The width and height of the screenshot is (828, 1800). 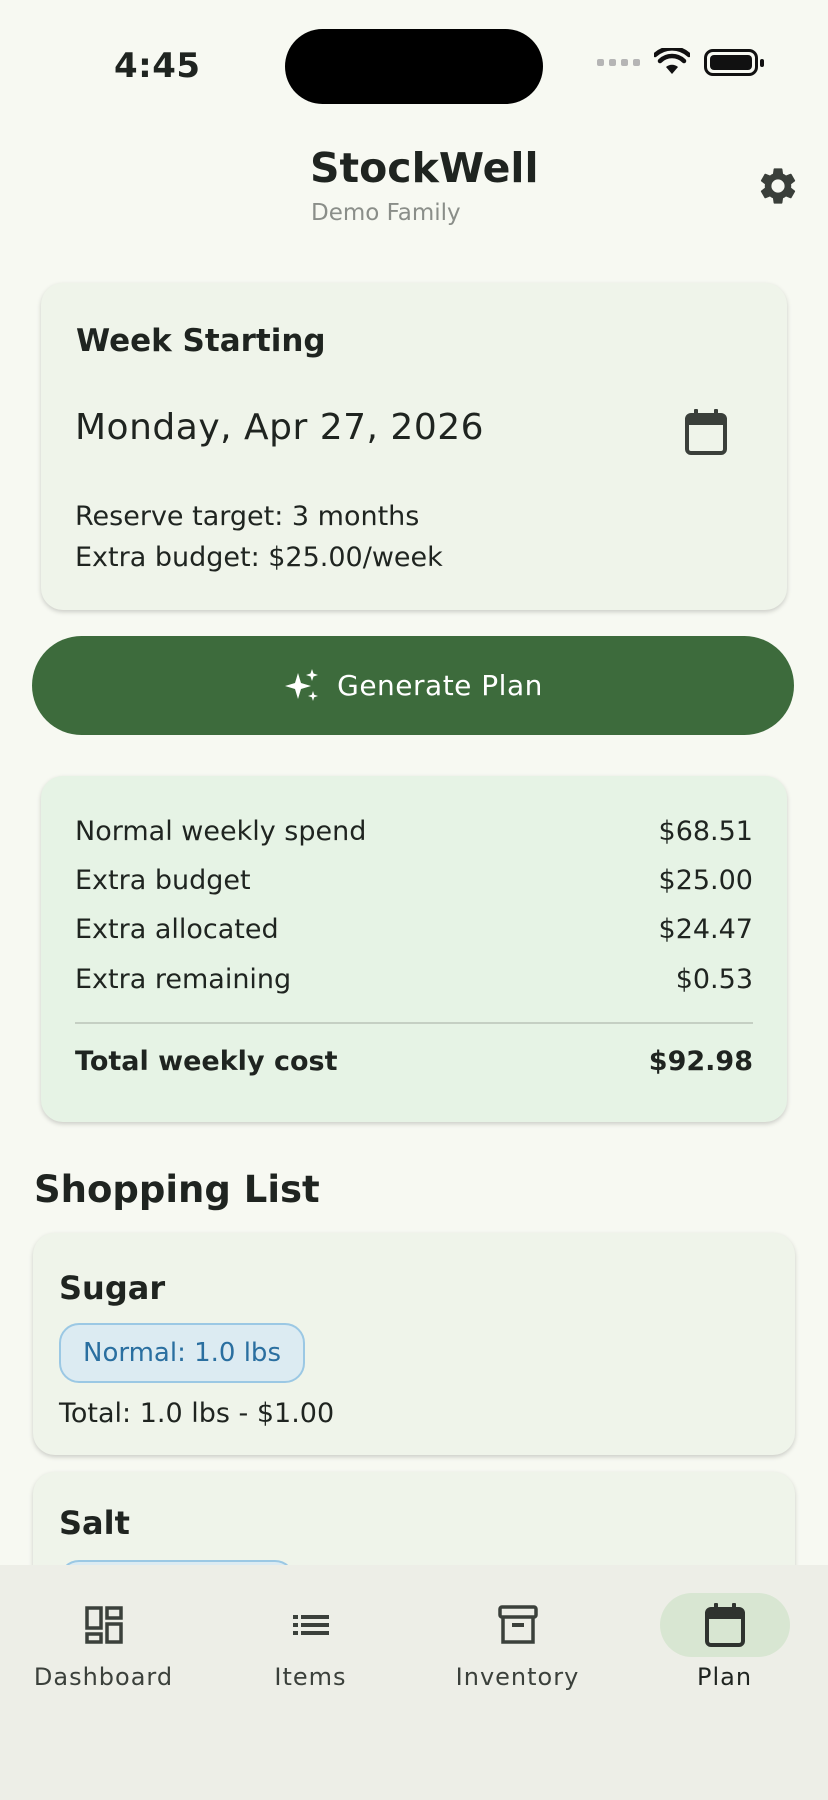 I want to click on nav-dashboard: Dashboard, so click(x=103, y=1635).